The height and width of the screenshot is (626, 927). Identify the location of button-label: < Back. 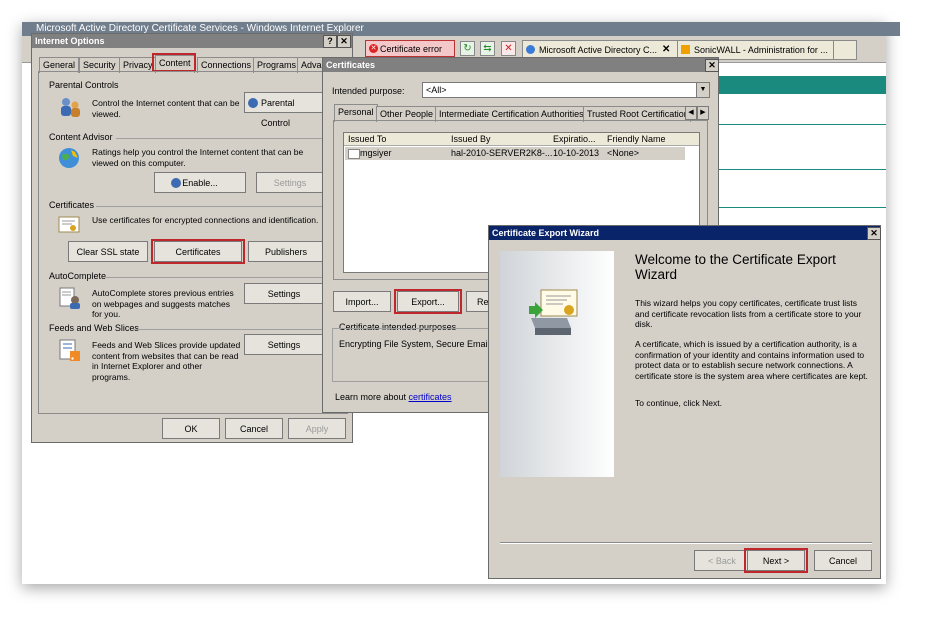
(722, 561).